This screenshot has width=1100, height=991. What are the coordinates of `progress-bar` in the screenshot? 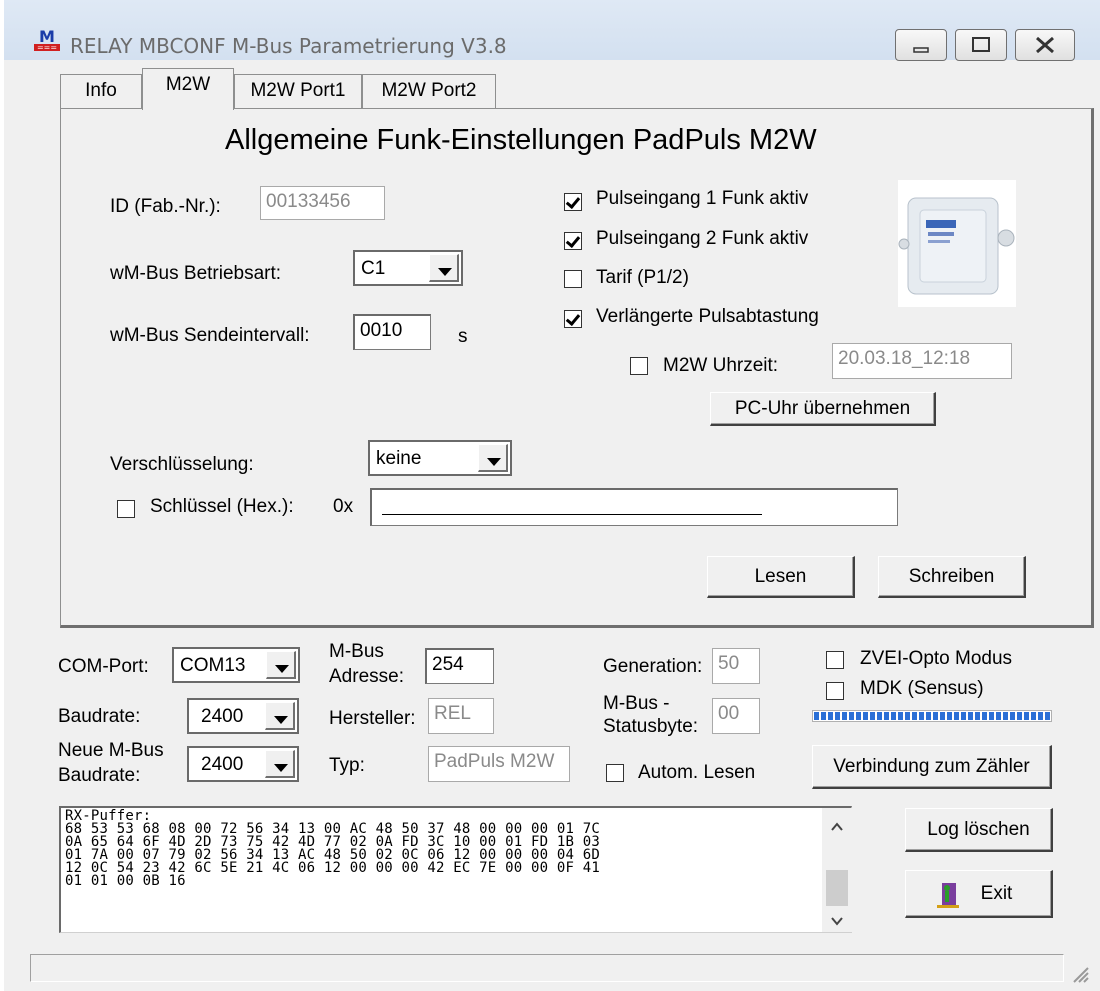 It's located at (932, 716).